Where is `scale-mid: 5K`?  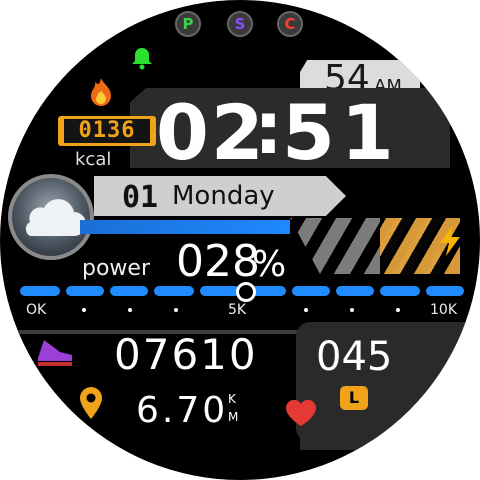 scale-mid: 5K is located at coordinates (237, 310).